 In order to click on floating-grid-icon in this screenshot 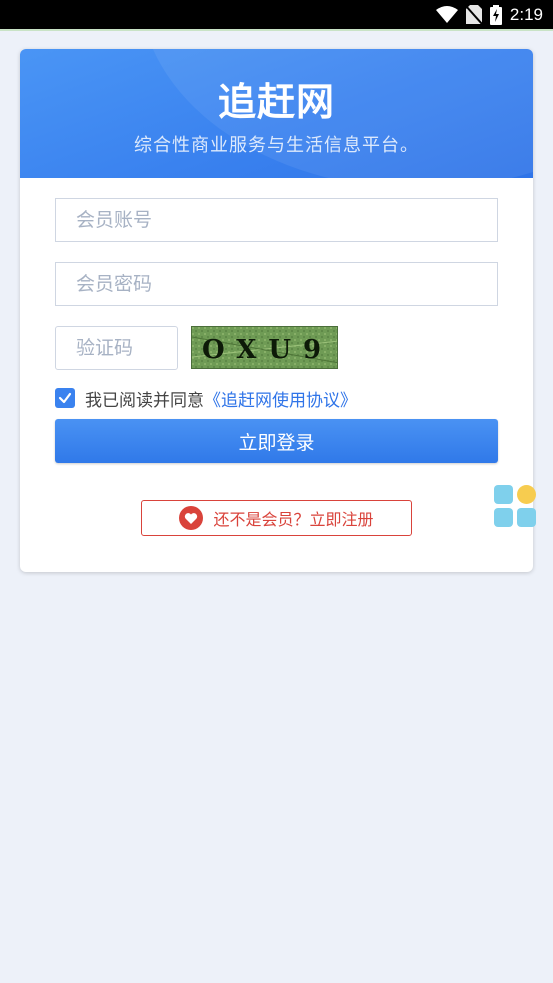, I will do `click(516, 507)`.